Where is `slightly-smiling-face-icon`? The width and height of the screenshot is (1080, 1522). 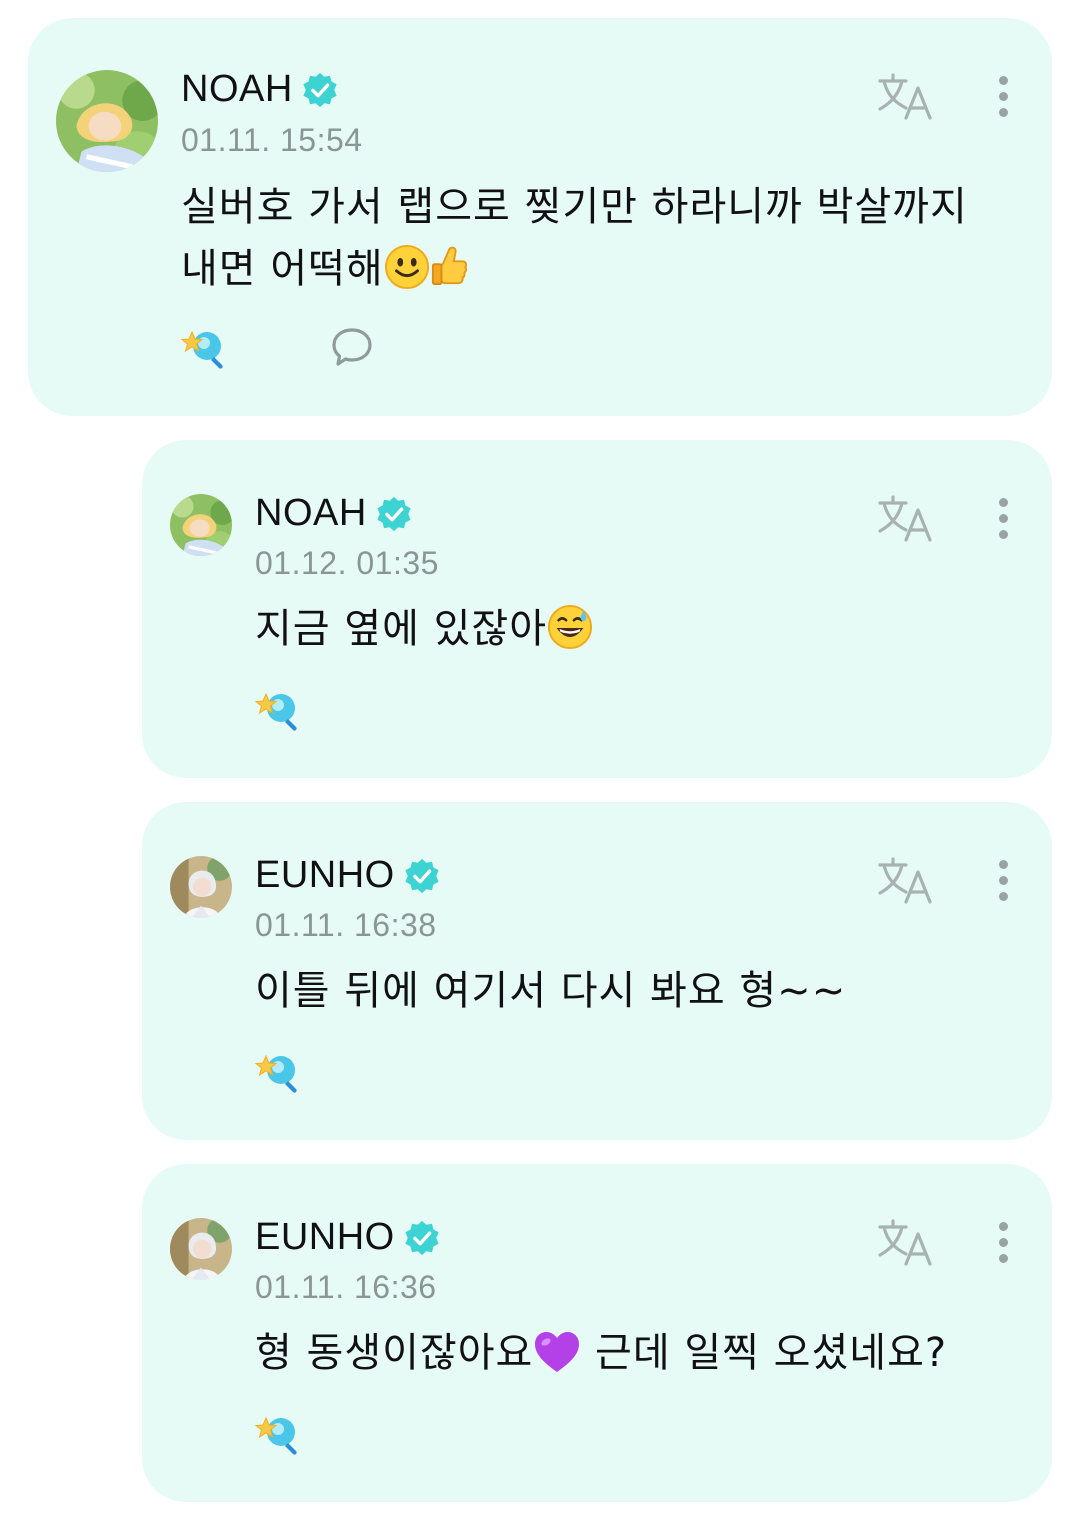
slightly-smiling-face-icon is located at coordinates (407, 267).